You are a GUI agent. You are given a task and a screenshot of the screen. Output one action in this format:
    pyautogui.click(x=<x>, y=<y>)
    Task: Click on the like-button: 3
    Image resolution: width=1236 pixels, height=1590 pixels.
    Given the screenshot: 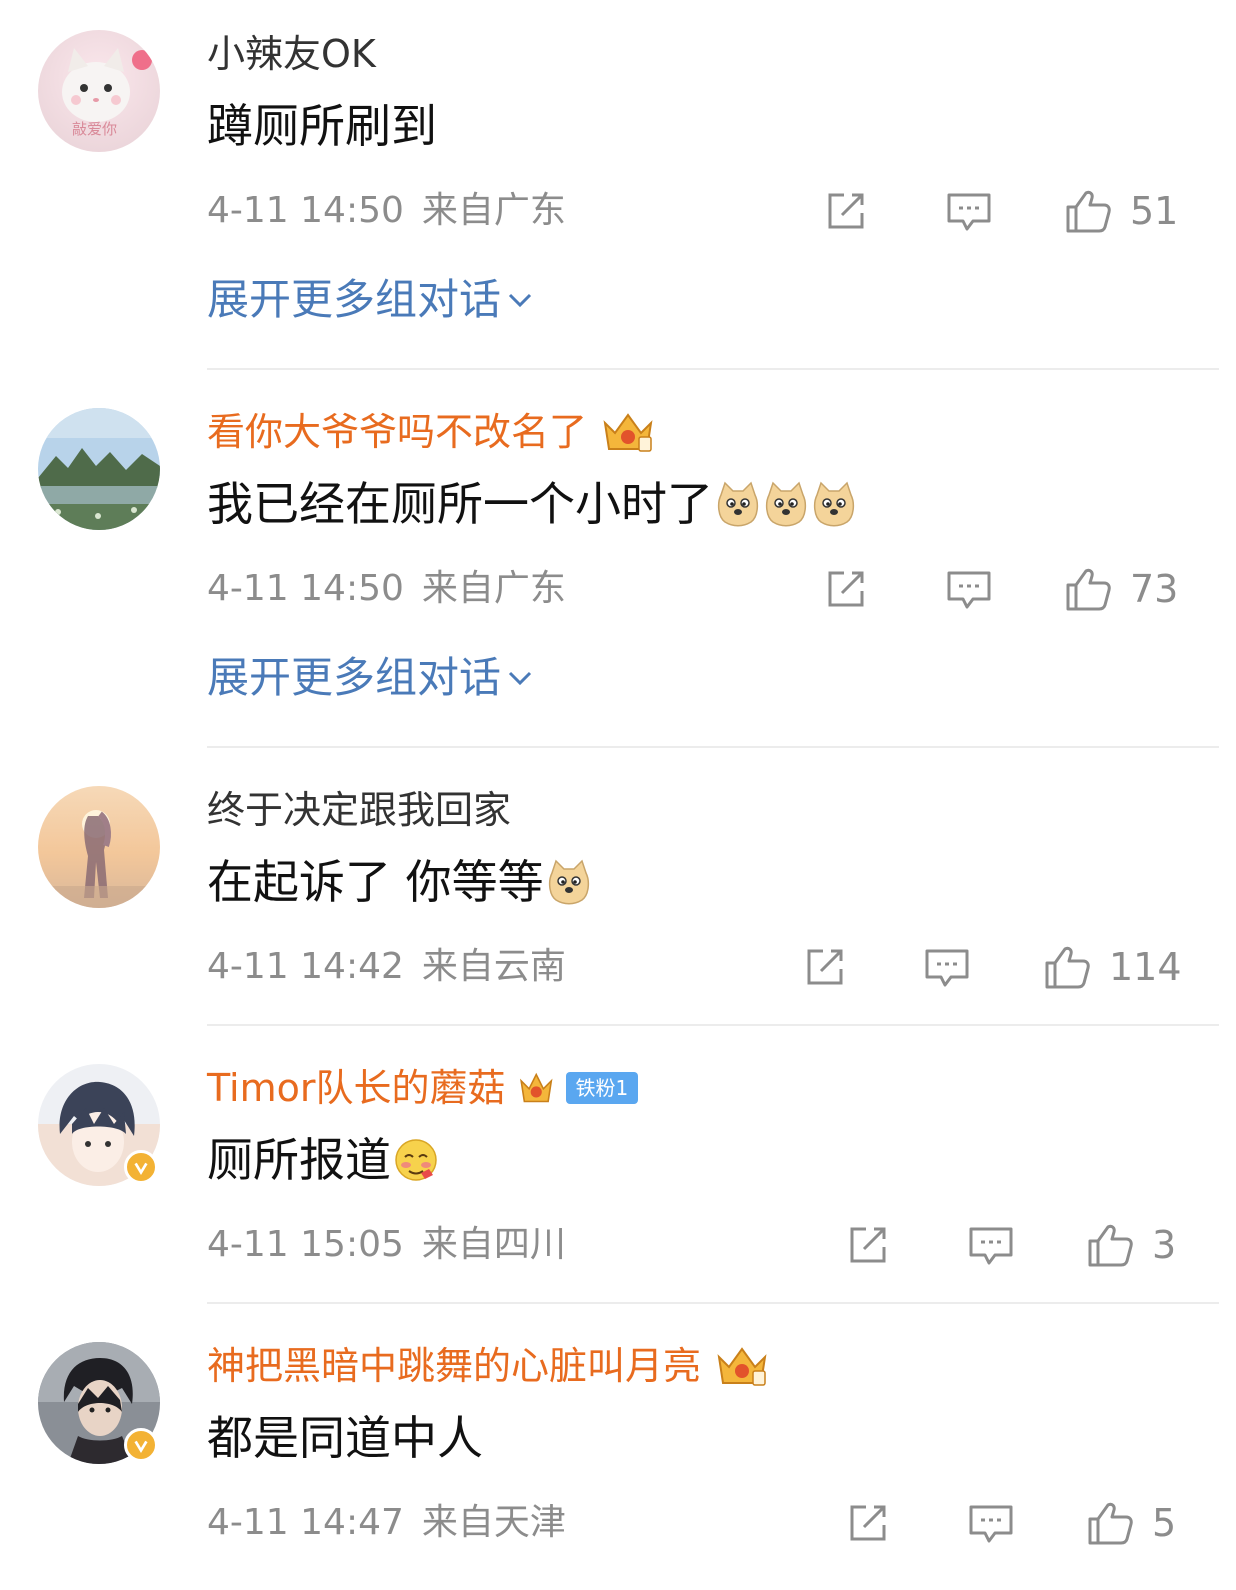 What is the action you would take?
    pyautogui.click(x=1131, y=1245)
    